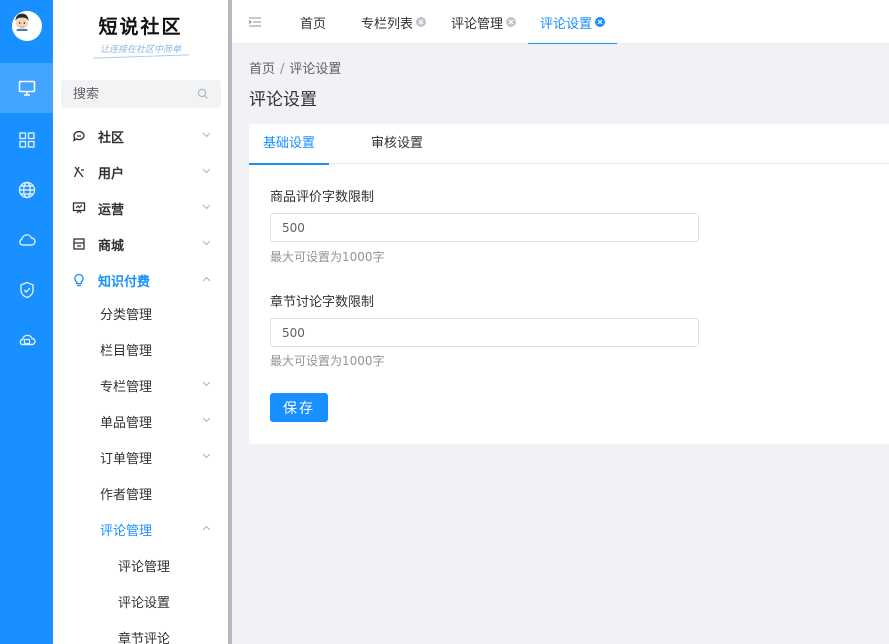 The image size is (889, 644). I want to click on menu-item-operations: 运营, so click(140, 208).